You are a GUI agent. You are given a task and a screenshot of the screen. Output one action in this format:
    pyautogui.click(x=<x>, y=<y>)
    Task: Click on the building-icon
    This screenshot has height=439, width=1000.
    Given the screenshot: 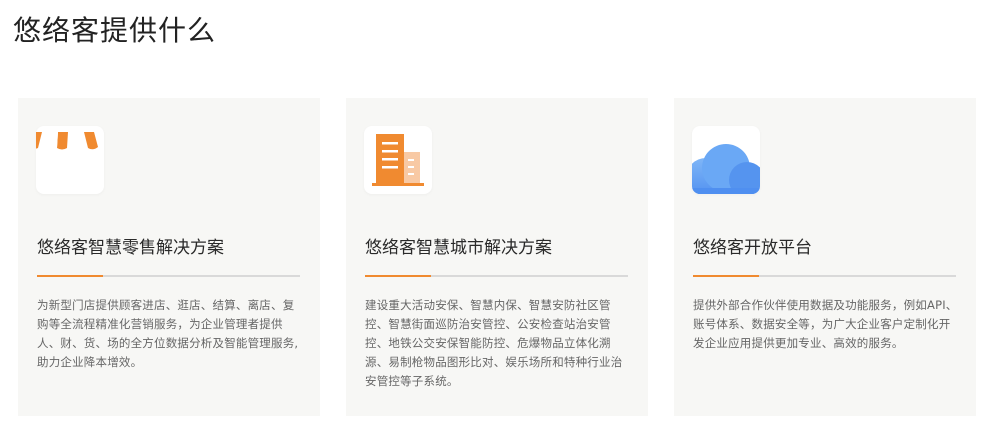 What is the action you would take?
    pyautogui.click(x=398, y=160)
    